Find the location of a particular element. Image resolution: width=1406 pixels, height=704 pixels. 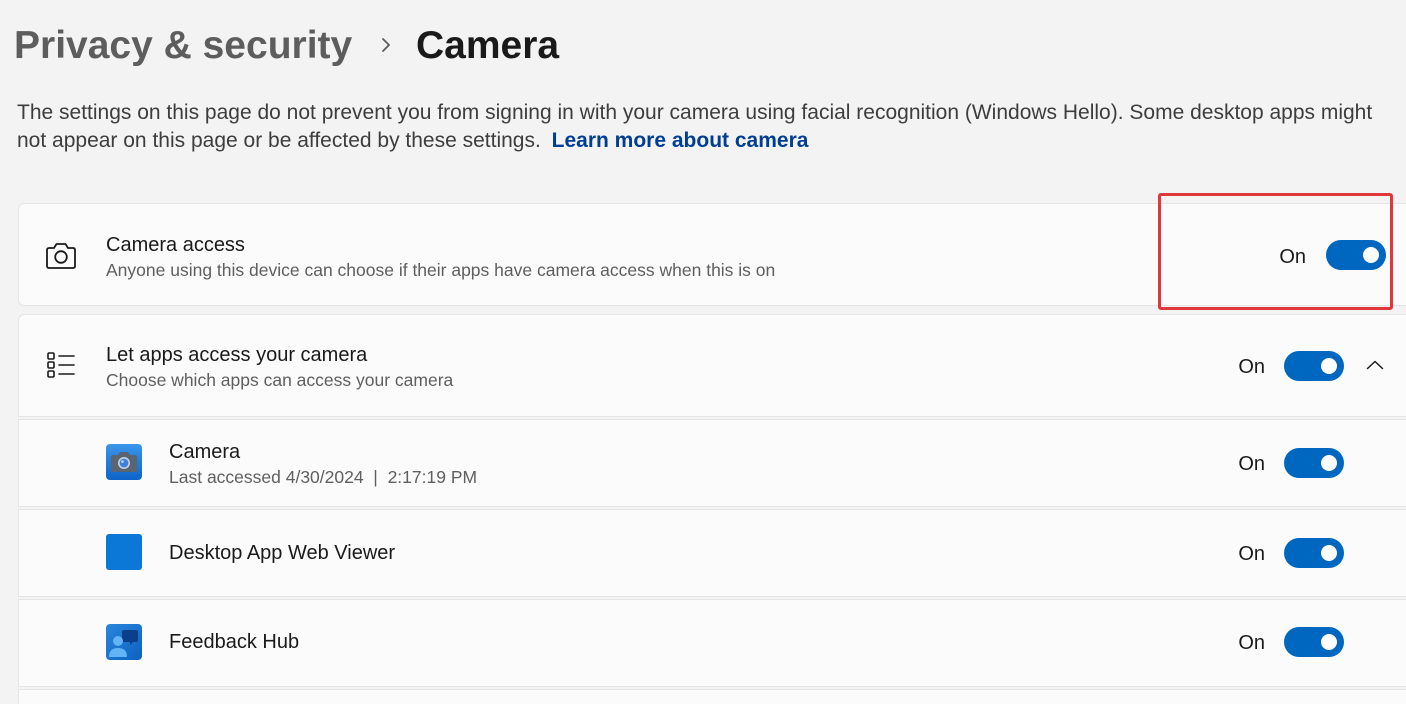

feedback-hub-toggle is located at coordinates (1314, 642).